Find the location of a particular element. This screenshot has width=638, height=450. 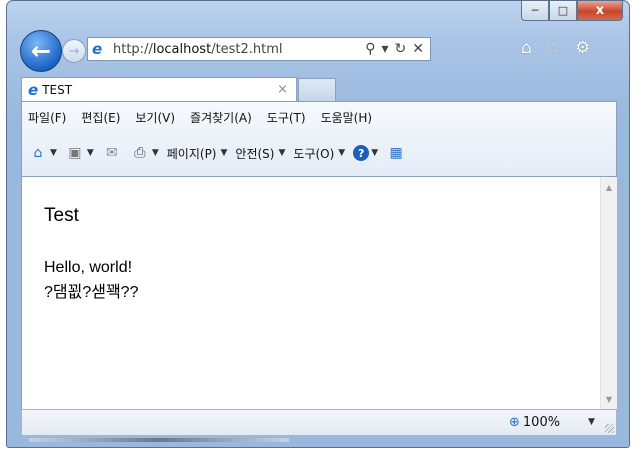

maximize-button: □ is located at coordinates (563, 11).